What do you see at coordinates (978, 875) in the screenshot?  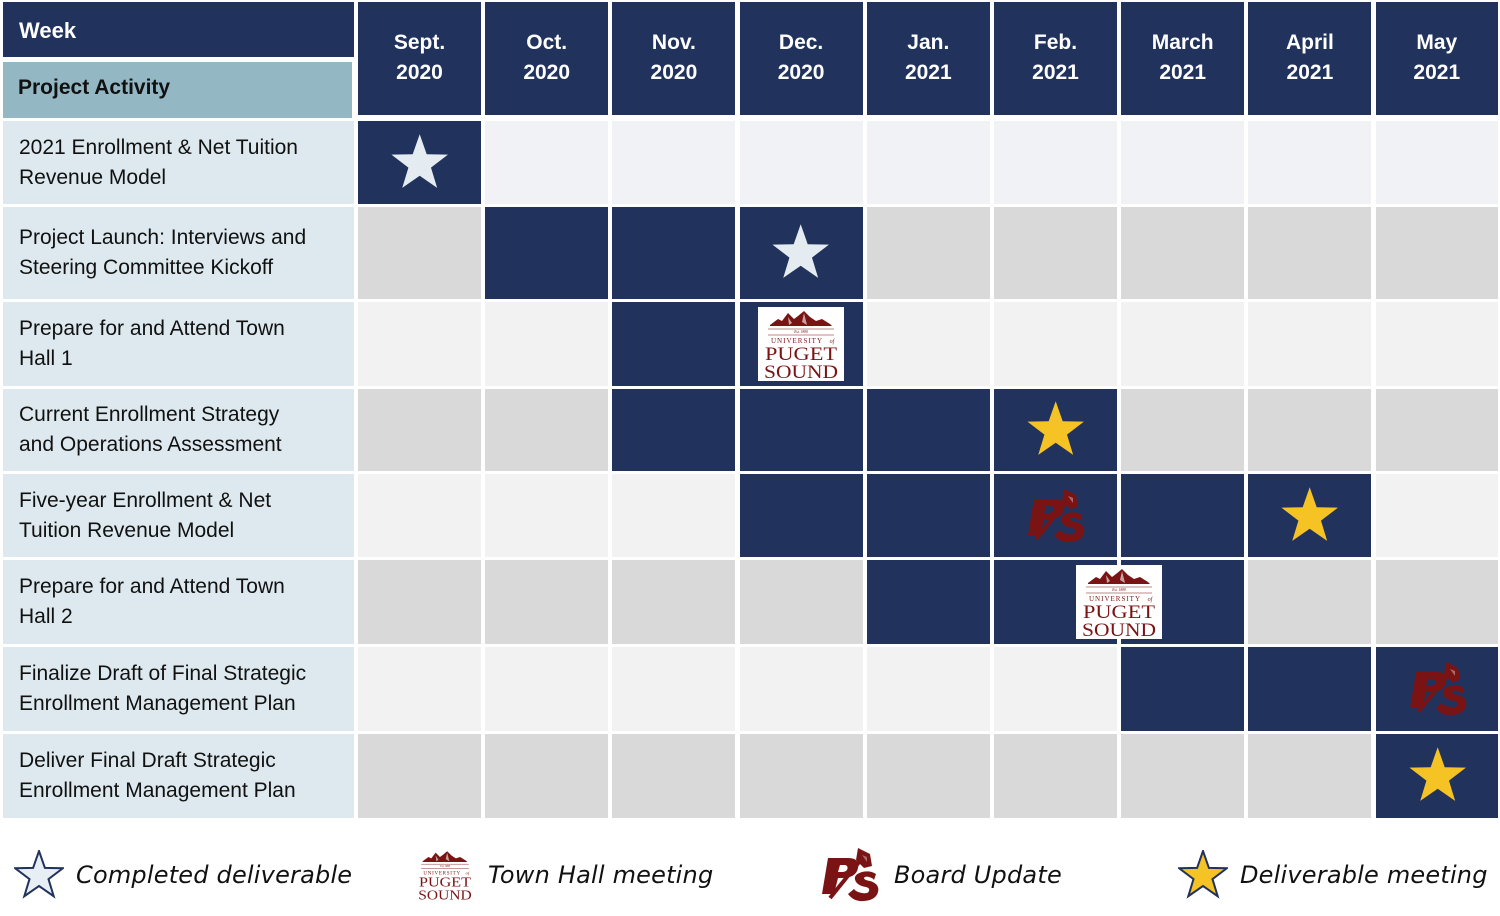 I see `legend-label: Board Update` at bounding box center [978, 875].